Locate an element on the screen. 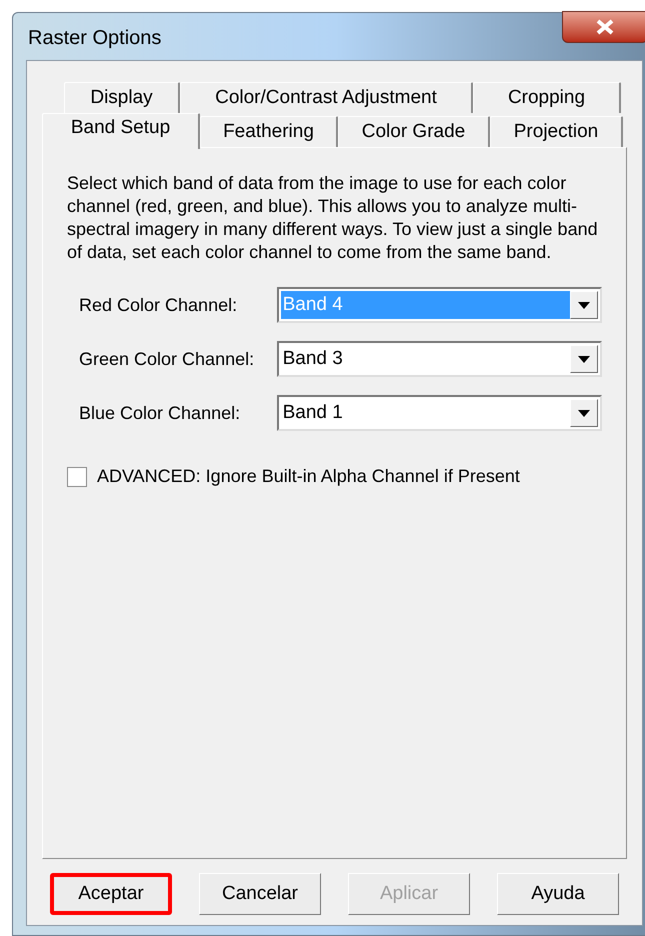 This screenshot has width=645, height=936. channel-label: Blue Color Channel: is located at coordinates (160, 413).